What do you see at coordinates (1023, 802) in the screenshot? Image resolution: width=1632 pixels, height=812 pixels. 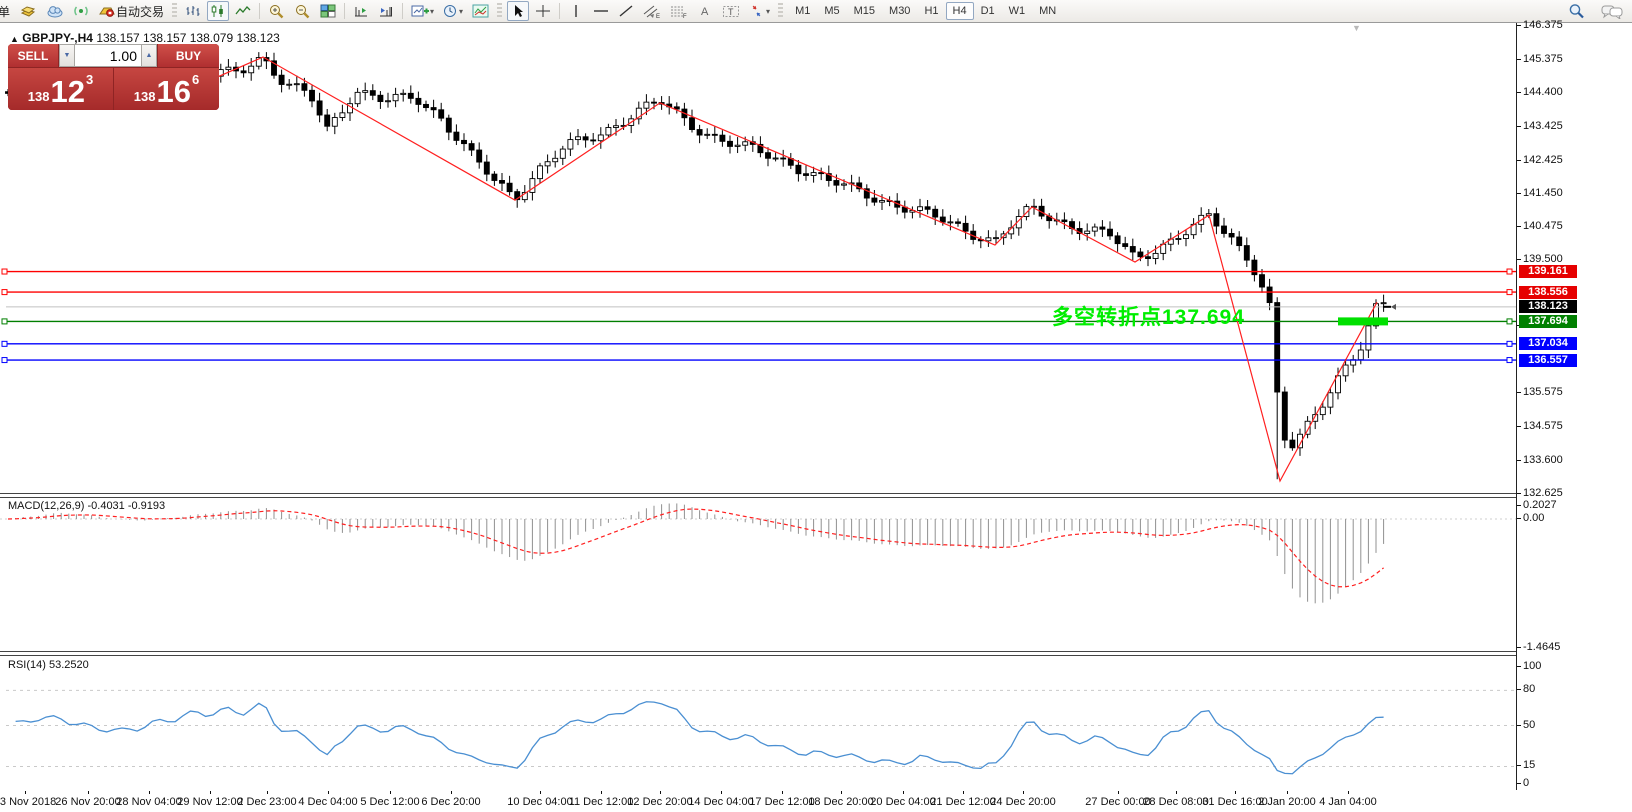 I see `time-tick-label: 24 Dec 20:00` at bounding box center [1023, 802].